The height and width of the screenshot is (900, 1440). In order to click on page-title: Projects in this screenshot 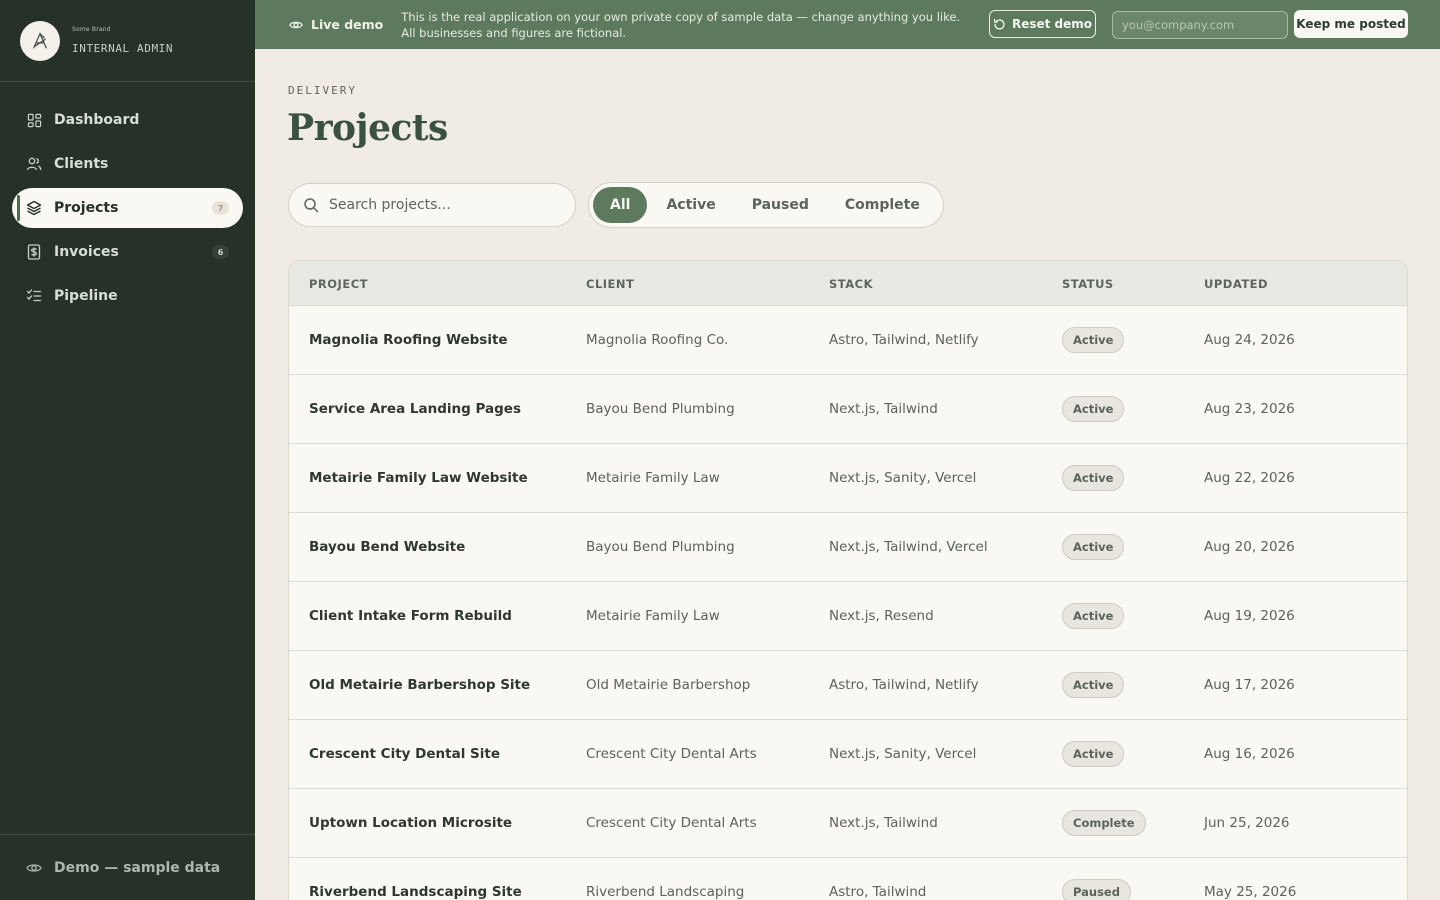, I will do `click(367, 128)`.